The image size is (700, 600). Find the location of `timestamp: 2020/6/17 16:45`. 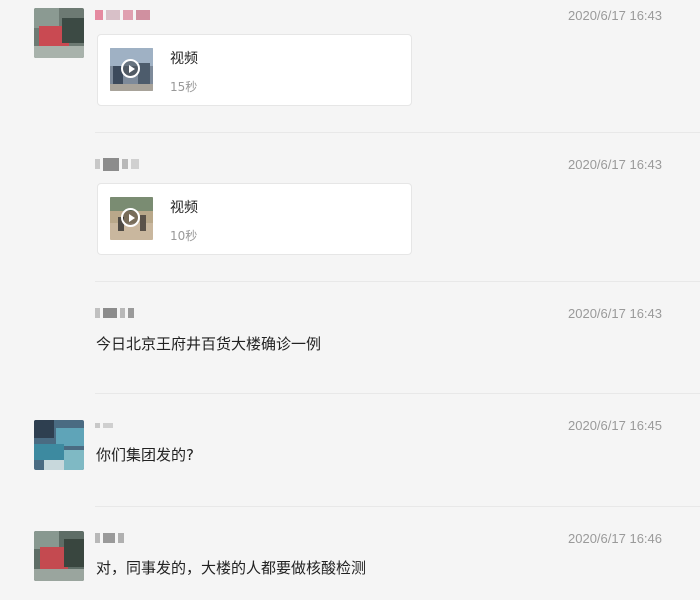

timestamp: 2020/6/17 16:45 is located at coordinates (615, 425).